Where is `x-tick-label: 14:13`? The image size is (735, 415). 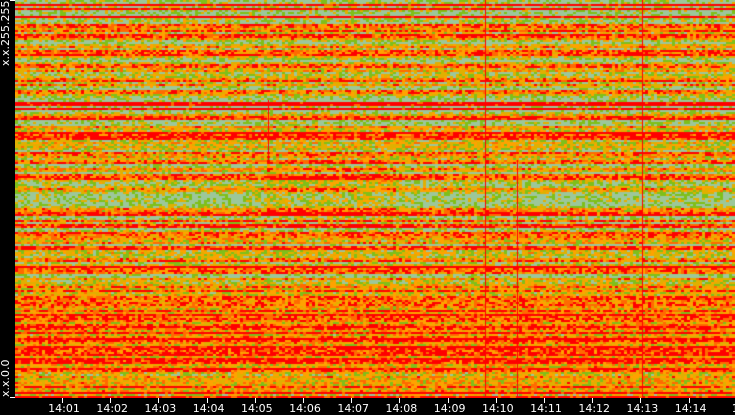 x-tick-label: 14:13 is located at coordinates (642, 408).